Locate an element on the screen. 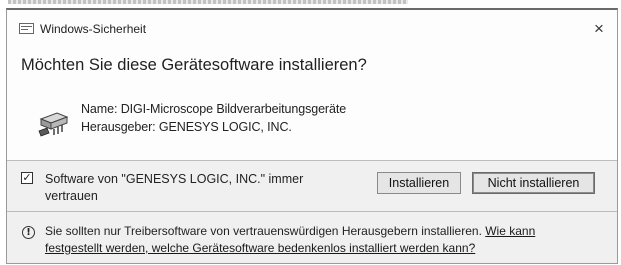 This screenshot has width=621, height=265. install-button: Installieren is located at coordinates (419, 183).